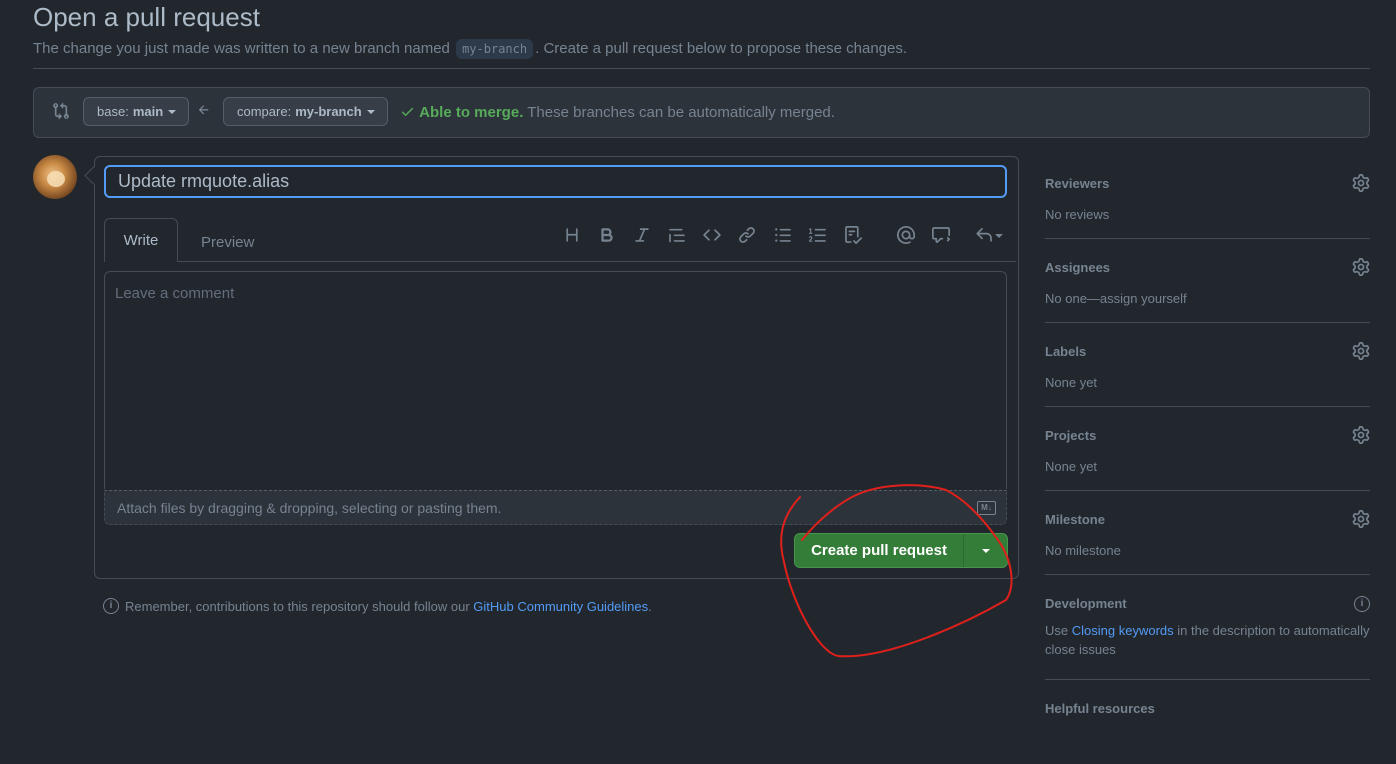  I want to click on reviewers-value: No reviews, so click(1077, 214).